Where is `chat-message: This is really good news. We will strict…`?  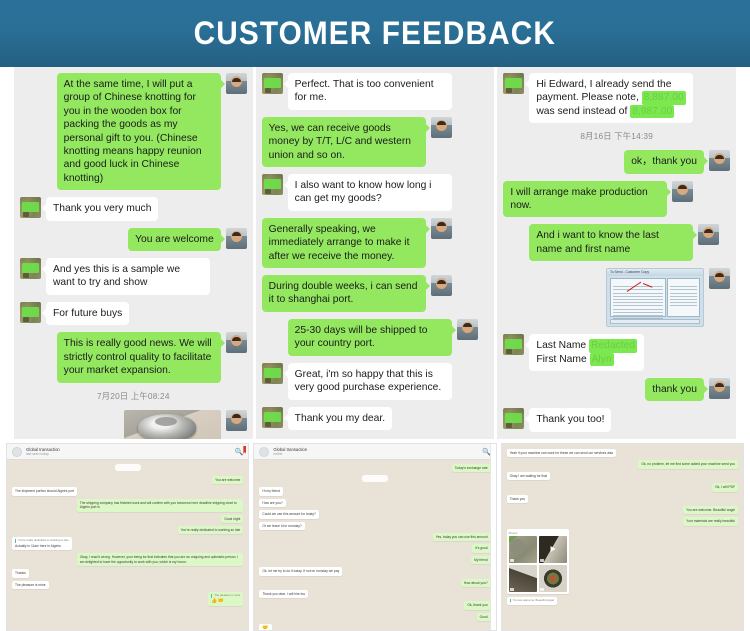 chat-message: This is really good news. We will strict… is located at coordinates (133, 357).